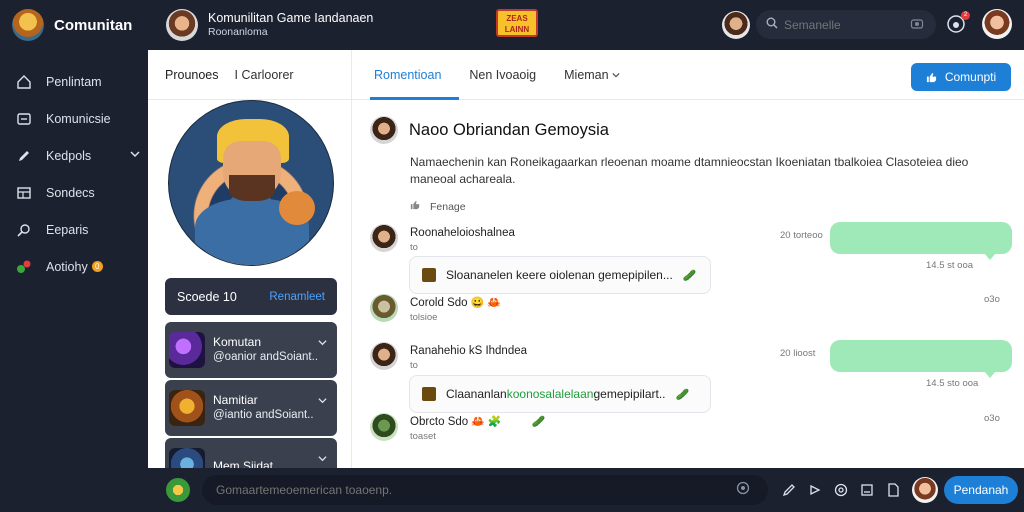 Image resolution: width=1024 pixels, height=512 pixels. Describe the element at coordinates (238, 32) in the screenshot. I see `group-subtitle: Roonanloma` at that location.